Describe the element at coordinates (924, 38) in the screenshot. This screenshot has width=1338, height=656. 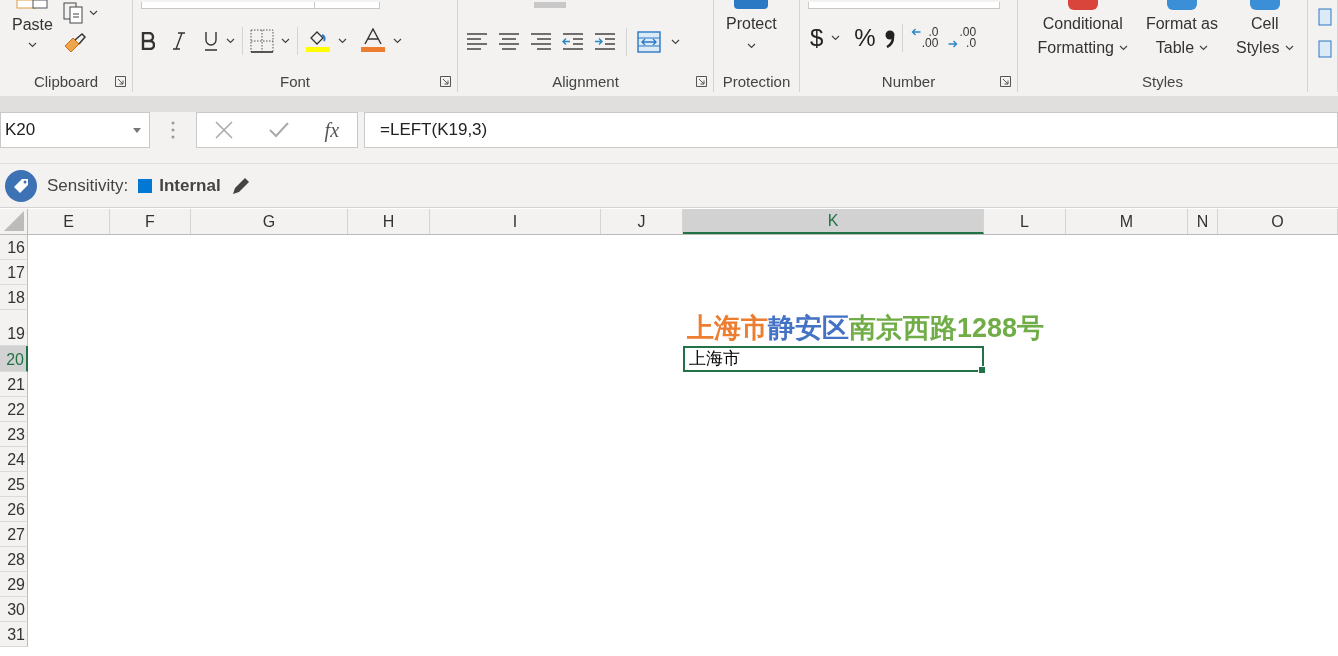
I see `decimal-button: .0 .00` at that location.